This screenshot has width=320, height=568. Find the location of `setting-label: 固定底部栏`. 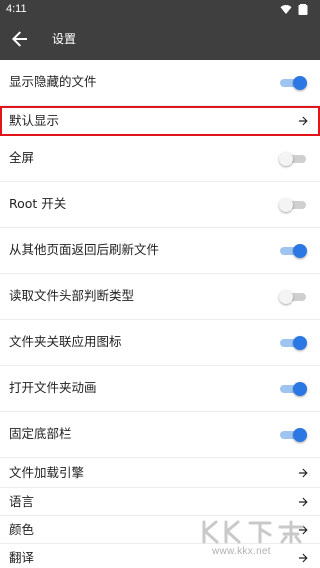

setting-label: 固定底部栏 is located at coordinates (40, 433).